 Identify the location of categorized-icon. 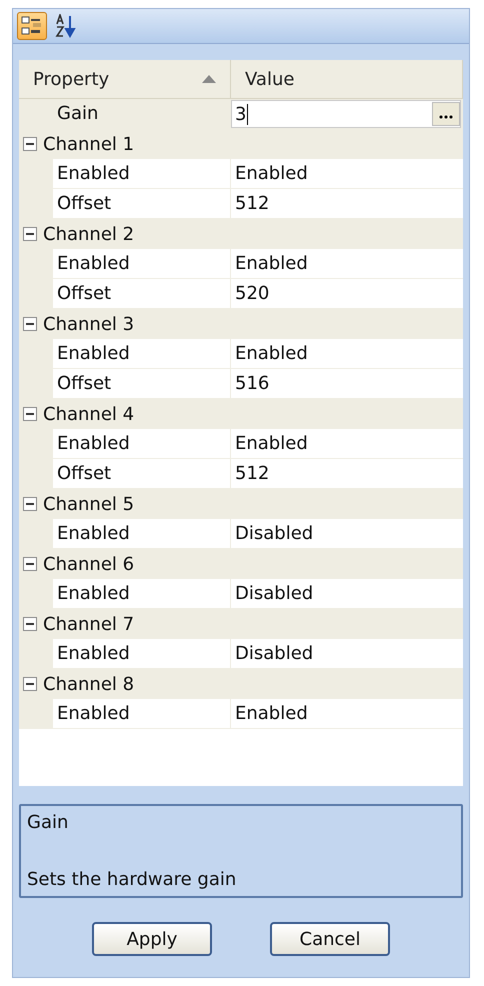
(32, 26).